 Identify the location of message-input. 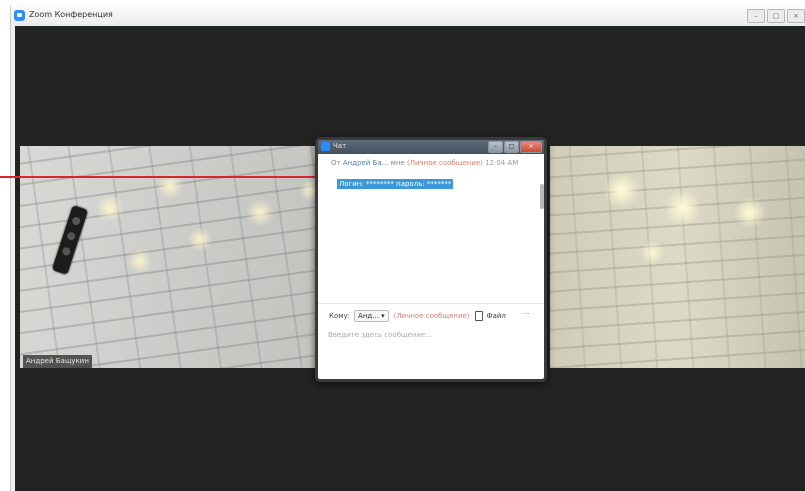
(428, 335).